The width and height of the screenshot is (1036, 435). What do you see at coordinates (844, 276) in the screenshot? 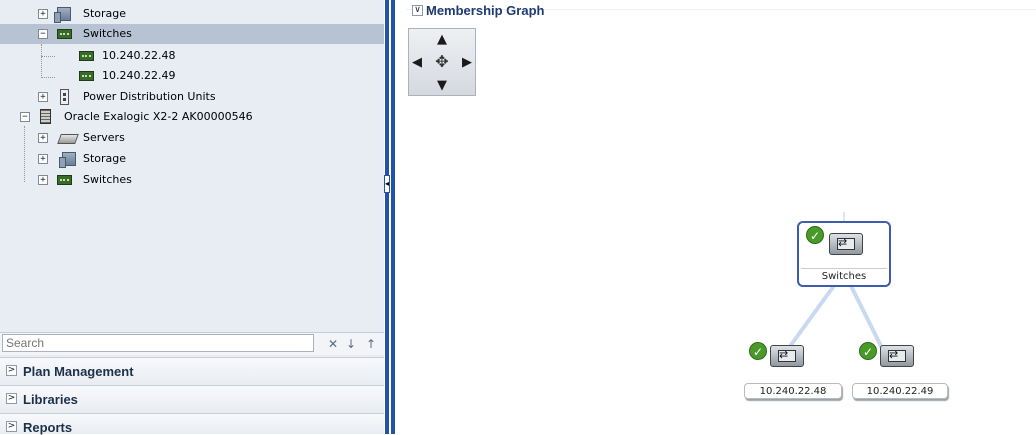
I see `graph-node-label: Switches` at bounding box center [844, 276].